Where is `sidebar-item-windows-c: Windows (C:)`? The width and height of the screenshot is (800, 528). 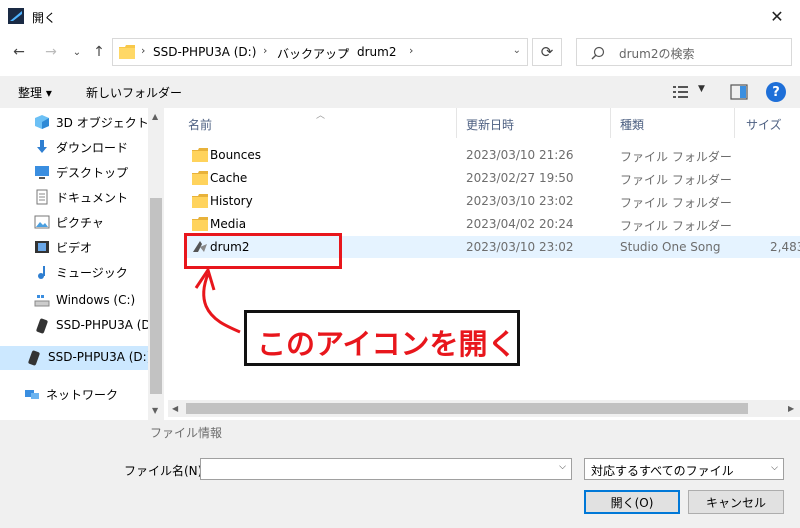
sidebar-item-windows-c: Windows (C:) is located at coordinates (74, 301).